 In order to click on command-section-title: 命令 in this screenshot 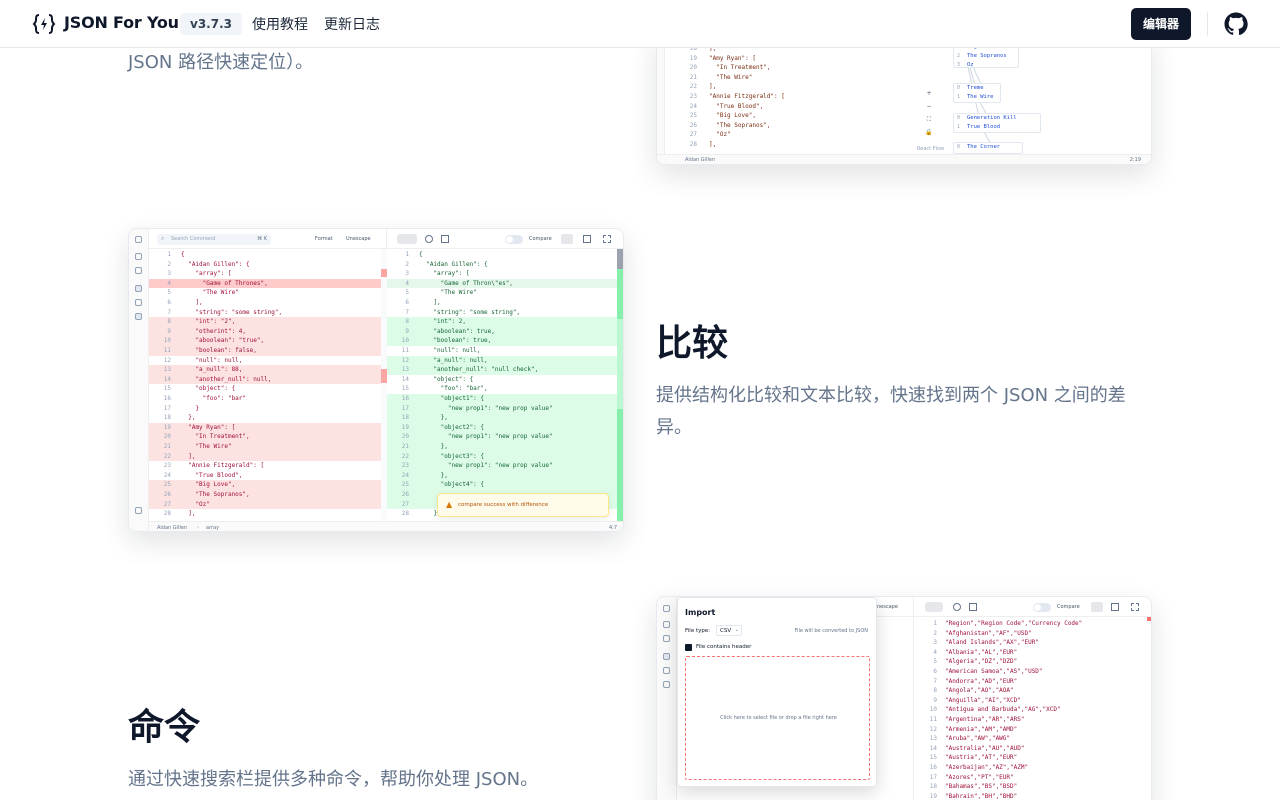, I will do `click(164, 727)`.